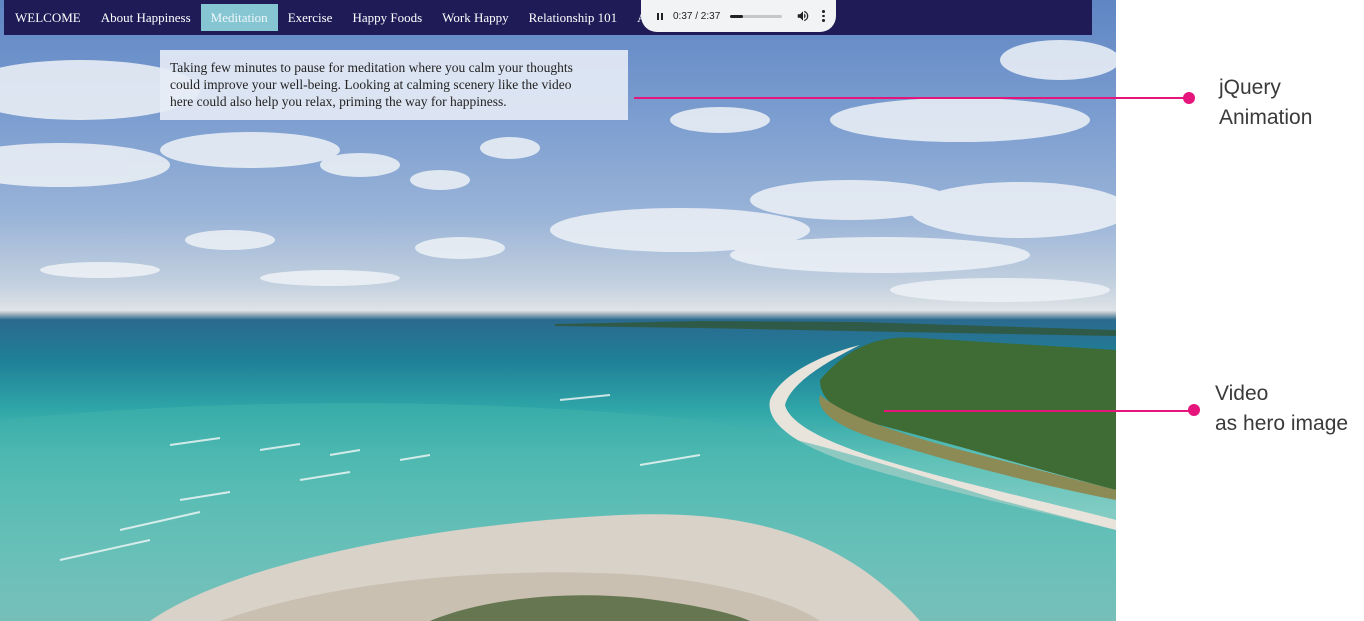 This screenshot has width=1364, height=621. Describe the element at coordinates (756, 16) in the screenshot. I see `seek-bar` at that location.